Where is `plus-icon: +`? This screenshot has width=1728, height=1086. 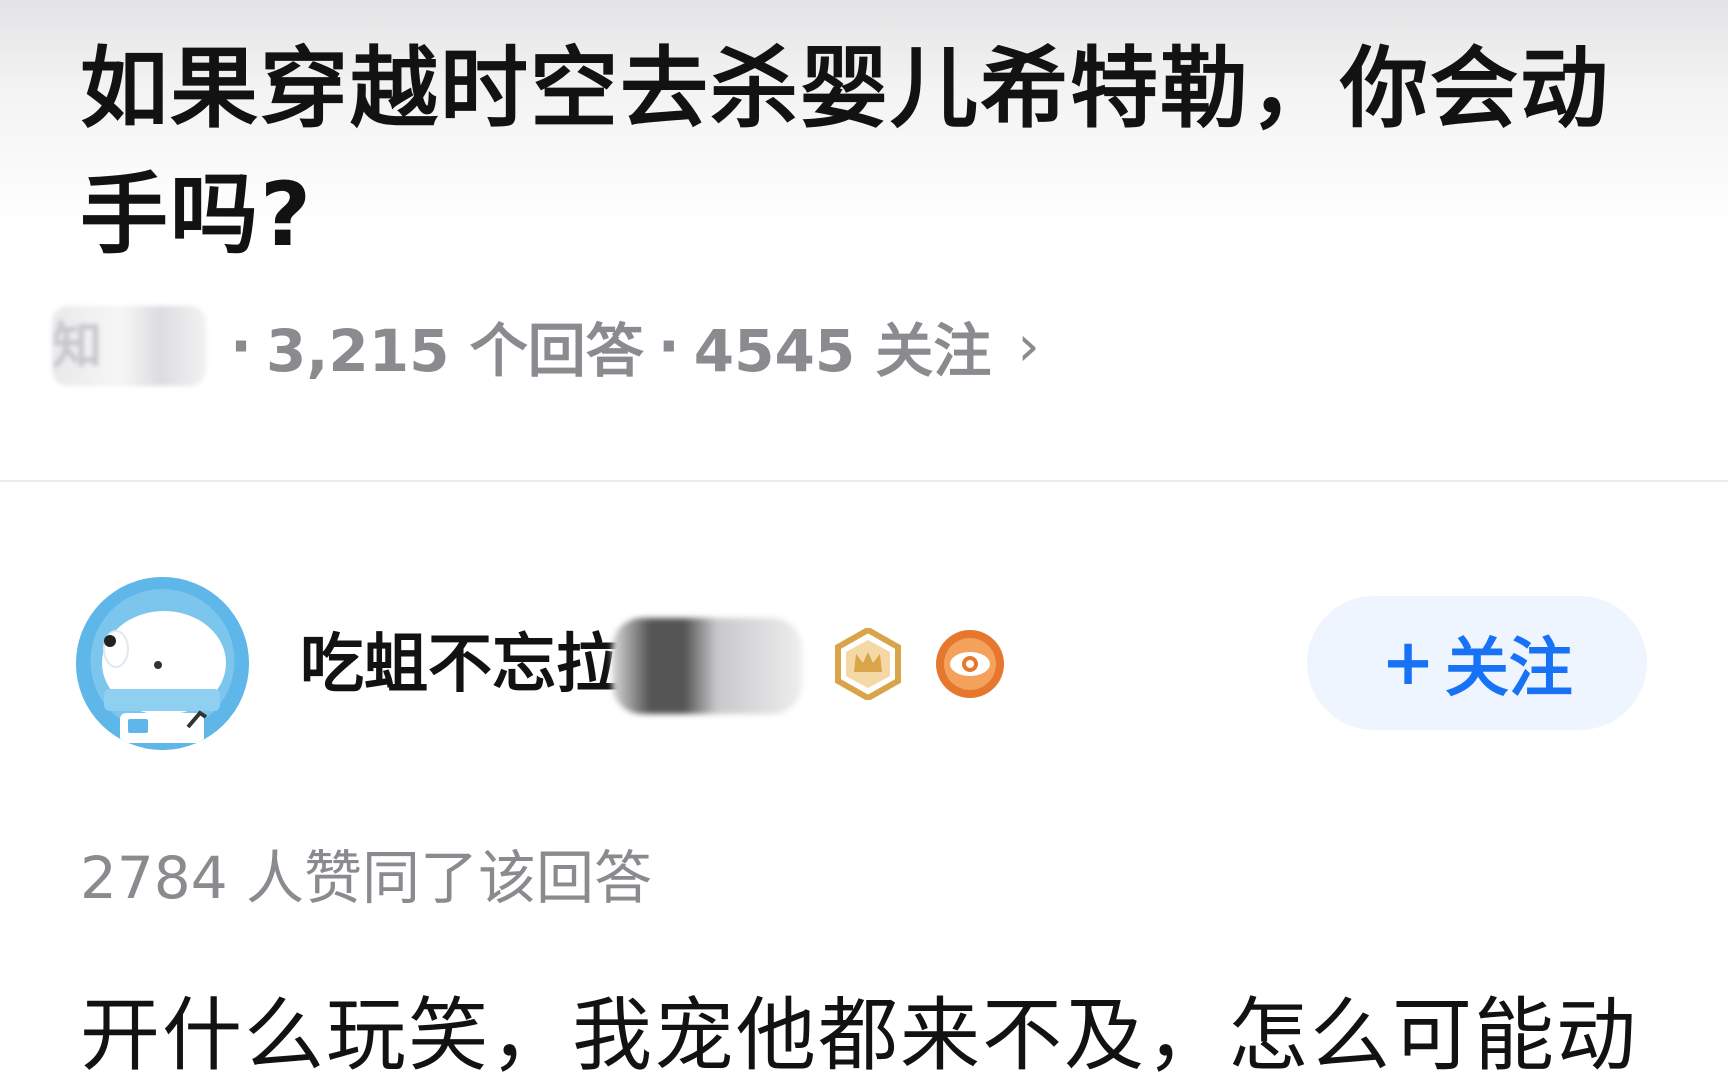 plus-icon: + is located at coordinates (1408, 663).